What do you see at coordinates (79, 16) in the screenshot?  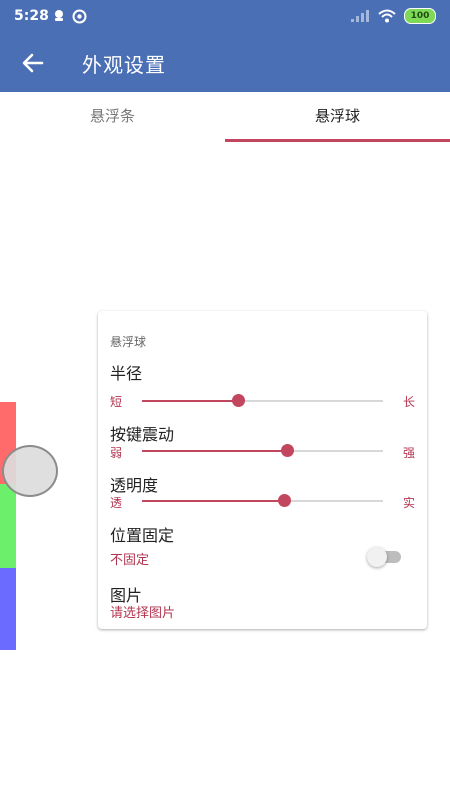 I see `sync-icon` at bounding box center [79, 16].